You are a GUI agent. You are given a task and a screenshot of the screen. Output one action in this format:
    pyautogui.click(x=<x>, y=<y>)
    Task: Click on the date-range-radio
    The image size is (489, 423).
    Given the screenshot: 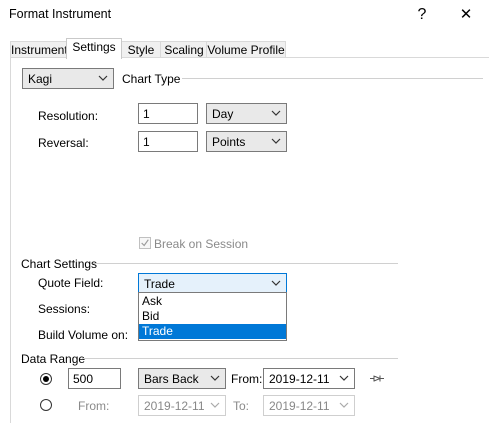 What is the action you would take?
    pyautogui.click(x=46, y=405)
    